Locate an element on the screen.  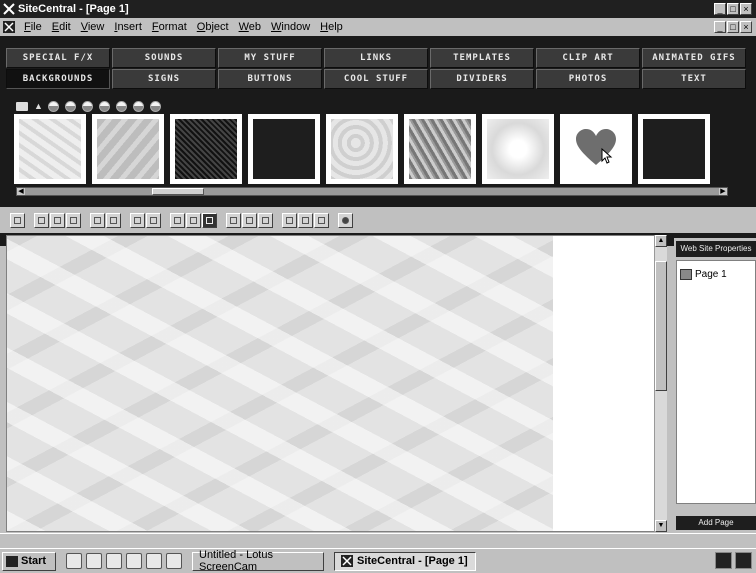
tab-clip-art: CLIP ART is located at coordinates (588, 58).